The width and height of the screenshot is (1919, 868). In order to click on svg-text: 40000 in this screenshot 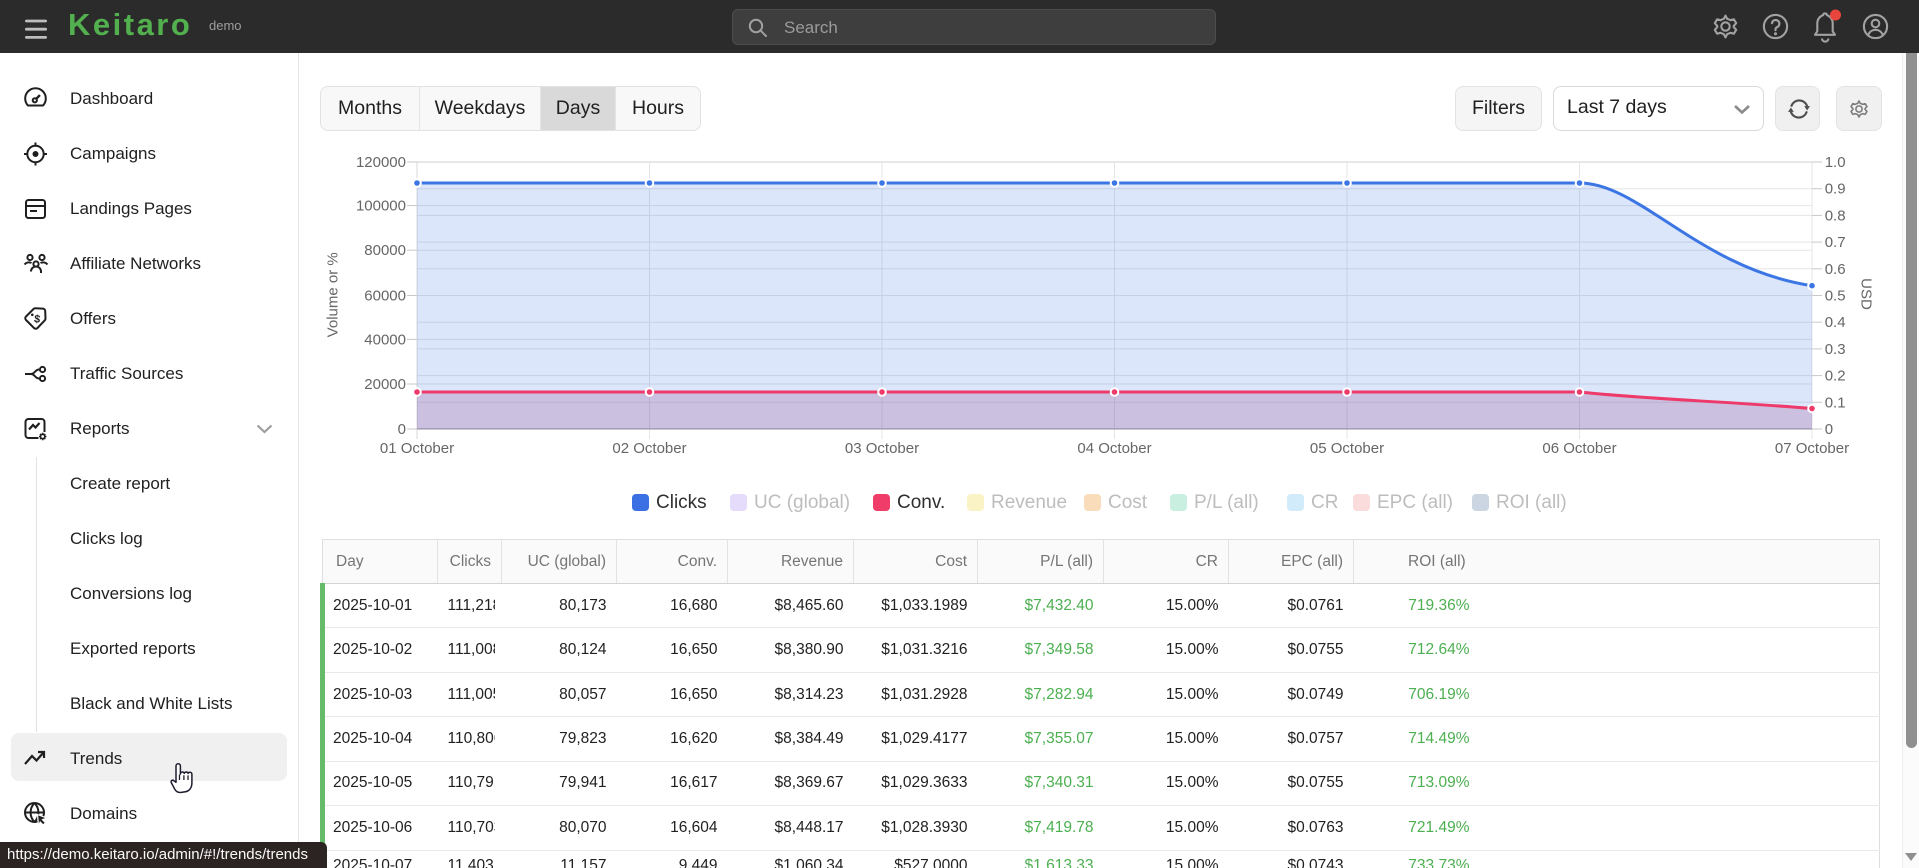, I will do `click(385, 339)`.